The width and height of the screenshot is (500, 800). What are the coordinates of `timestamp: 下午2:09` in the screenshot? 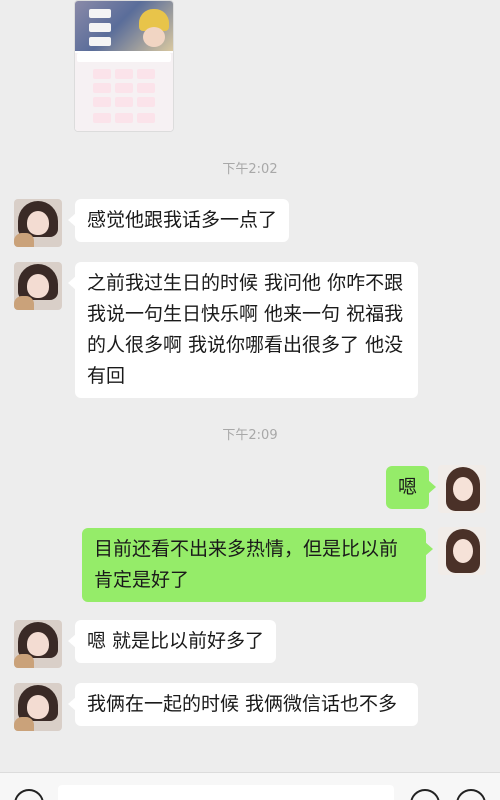 It's located at (250, 435).